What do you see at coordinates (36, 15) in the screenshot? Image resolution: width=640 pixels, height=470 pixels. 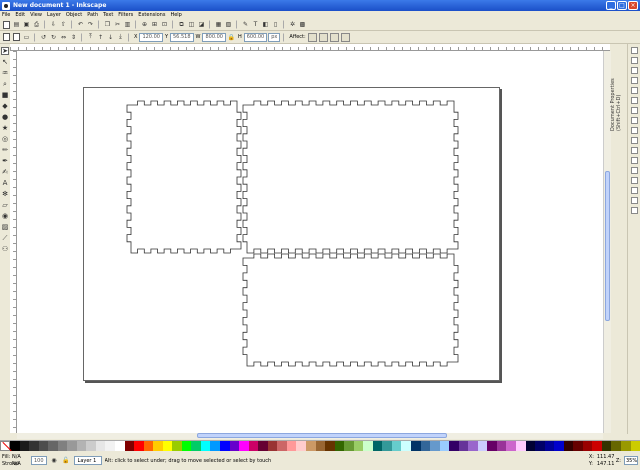 I see `menu-view: View` at bounding box center [36, 15].